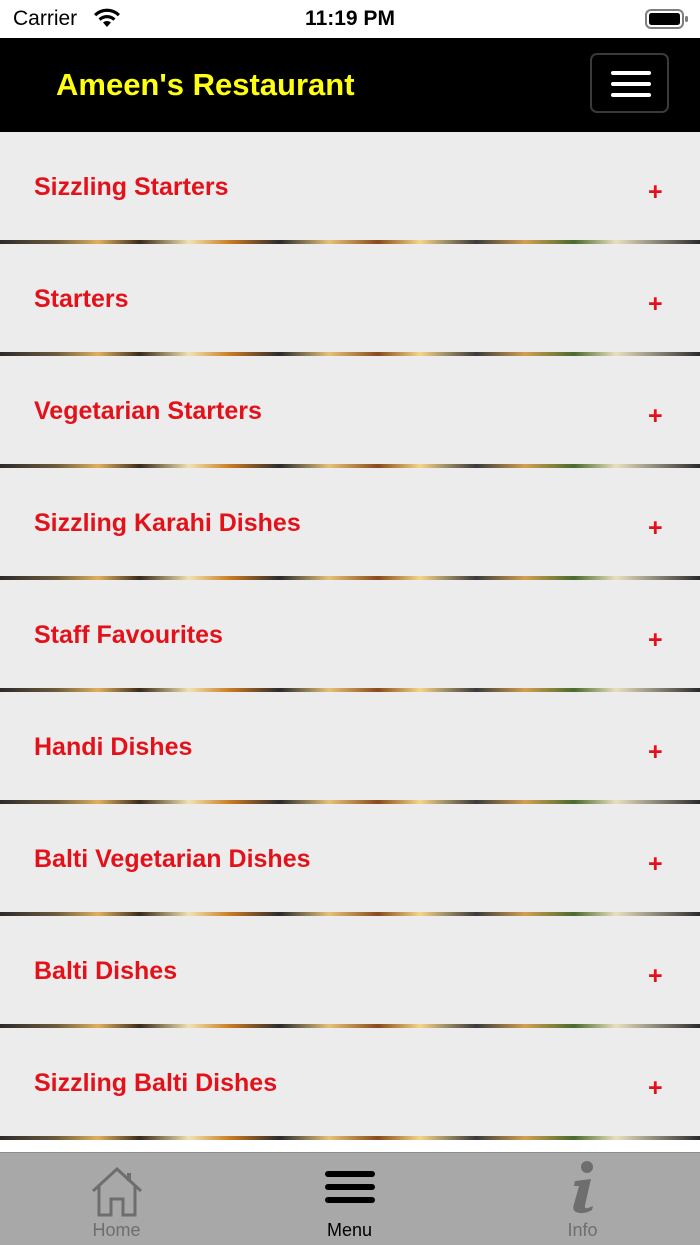  I want to click on category-label: Balti Dishes, so click(106, 971).